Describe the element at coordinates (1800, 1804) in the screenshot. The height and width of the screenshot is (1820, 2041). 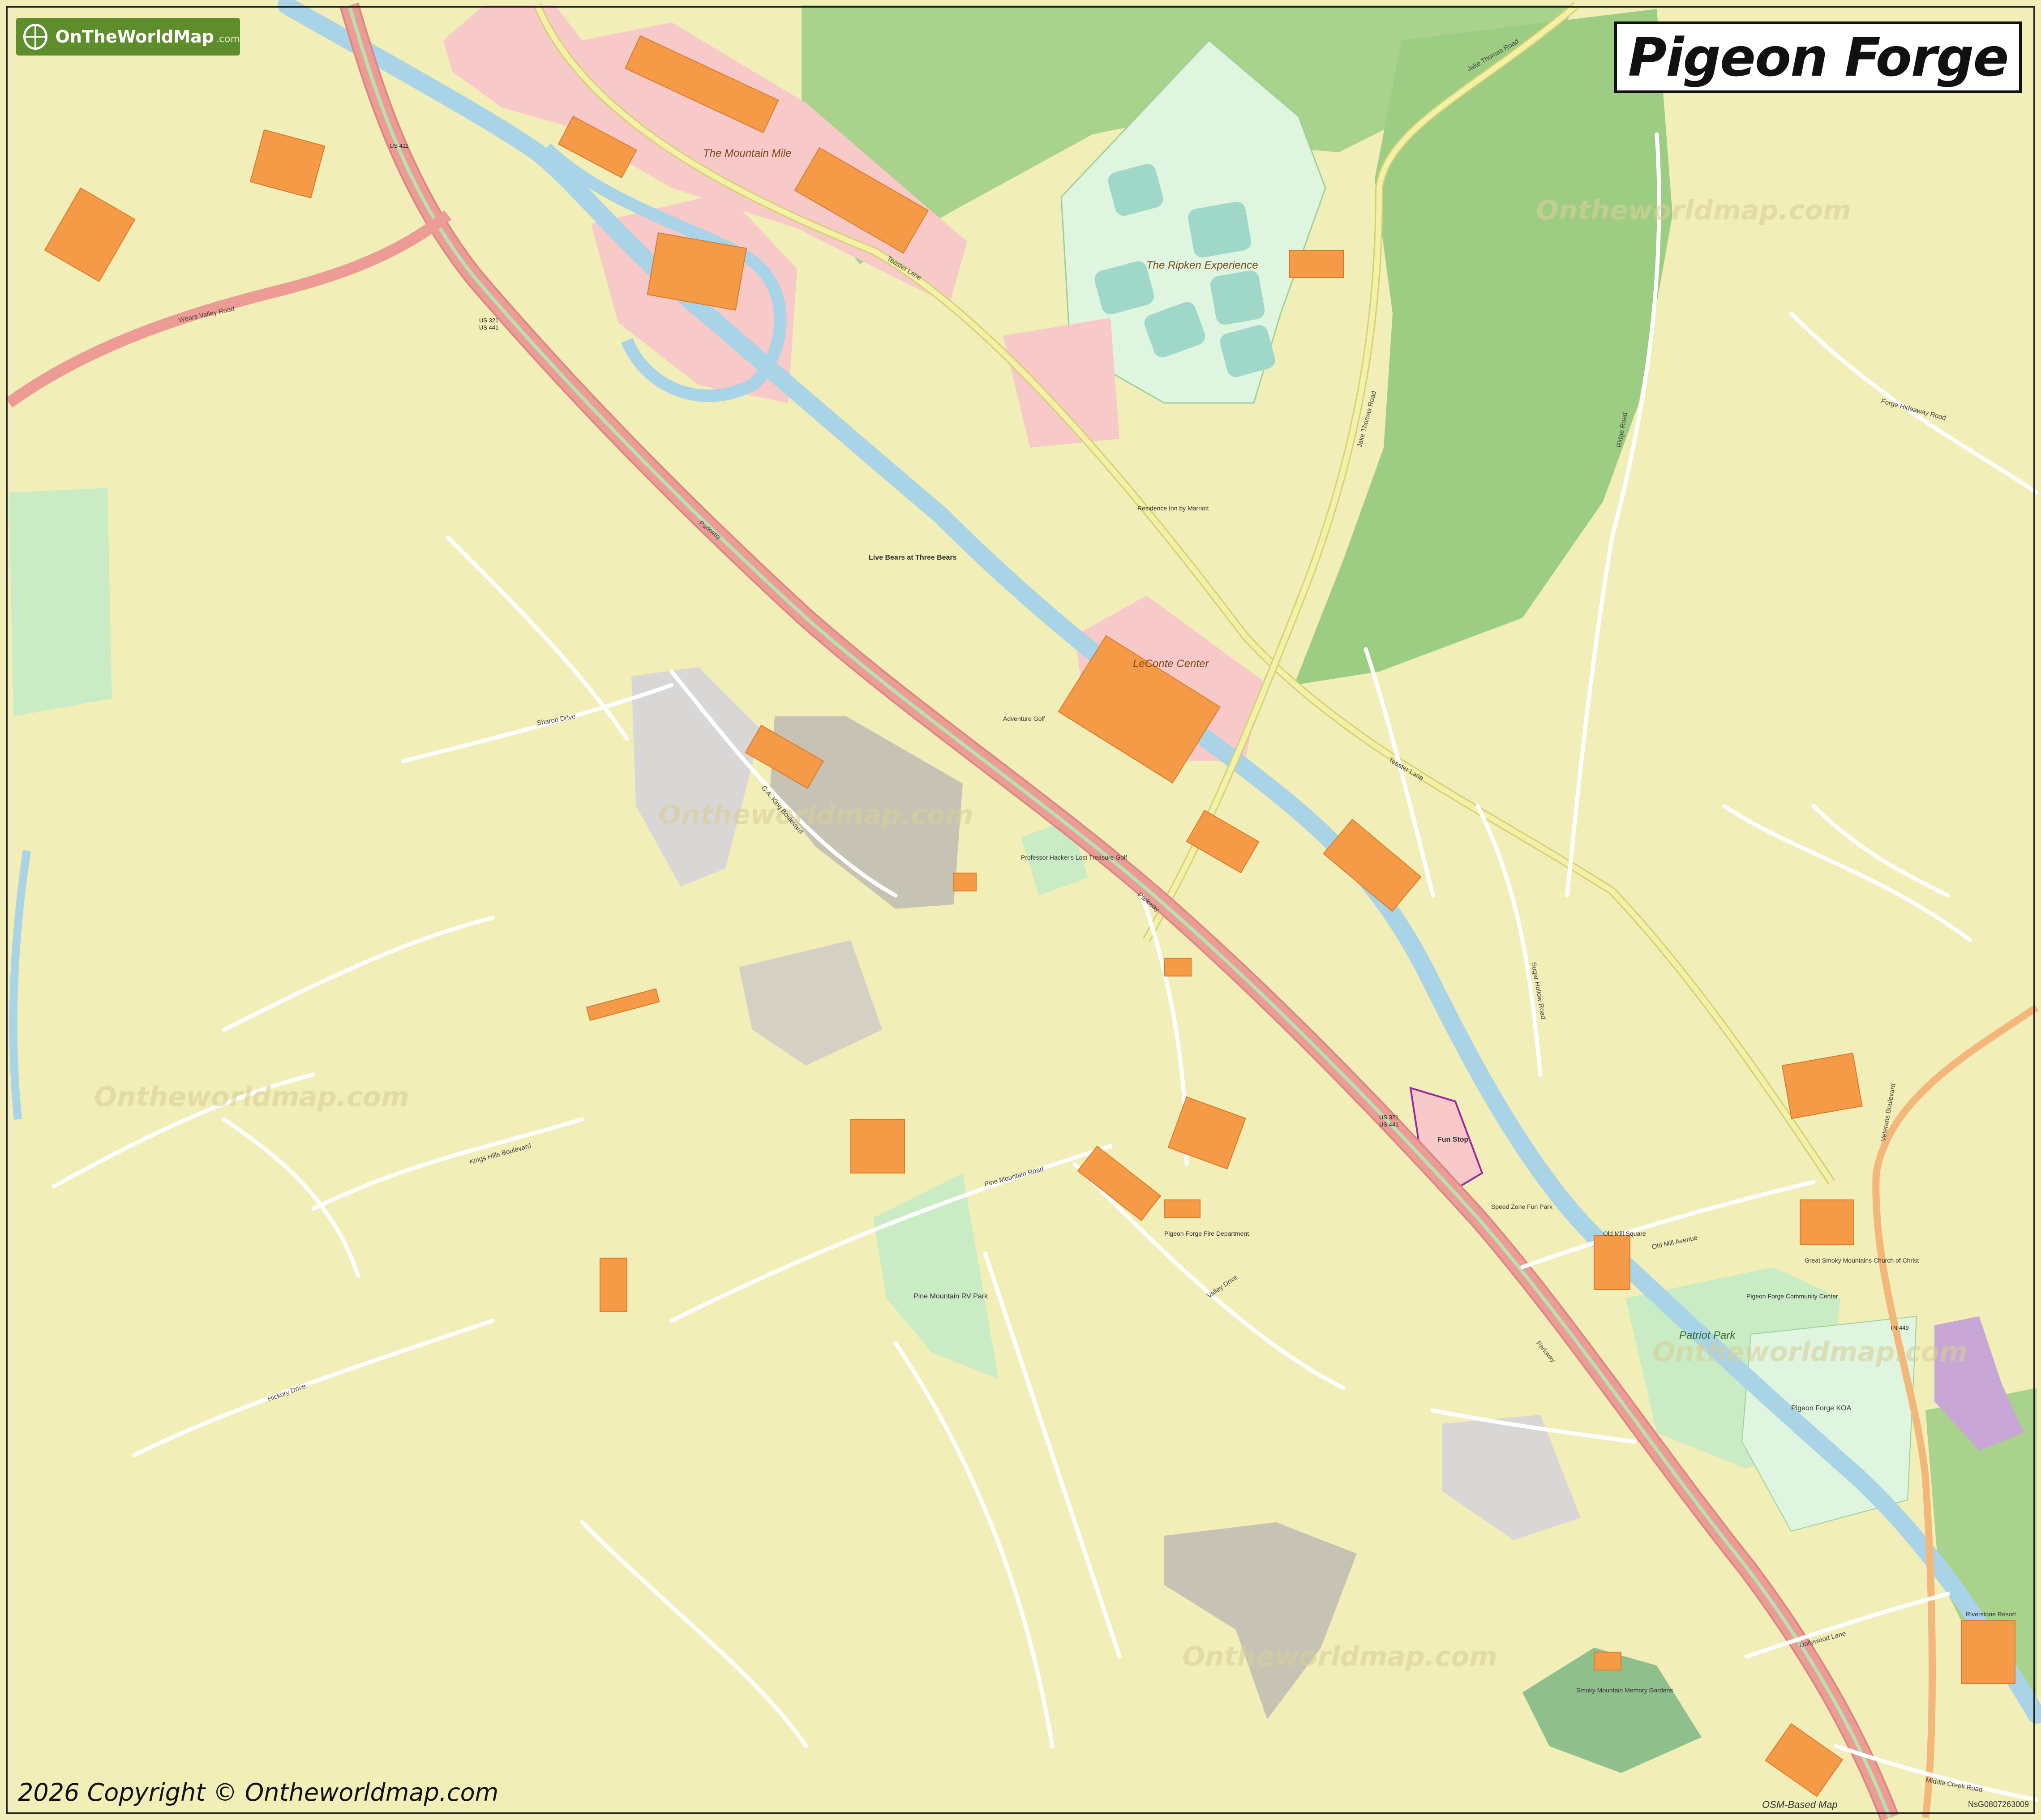
I see `source-note: OSM-Based Map` at that location.